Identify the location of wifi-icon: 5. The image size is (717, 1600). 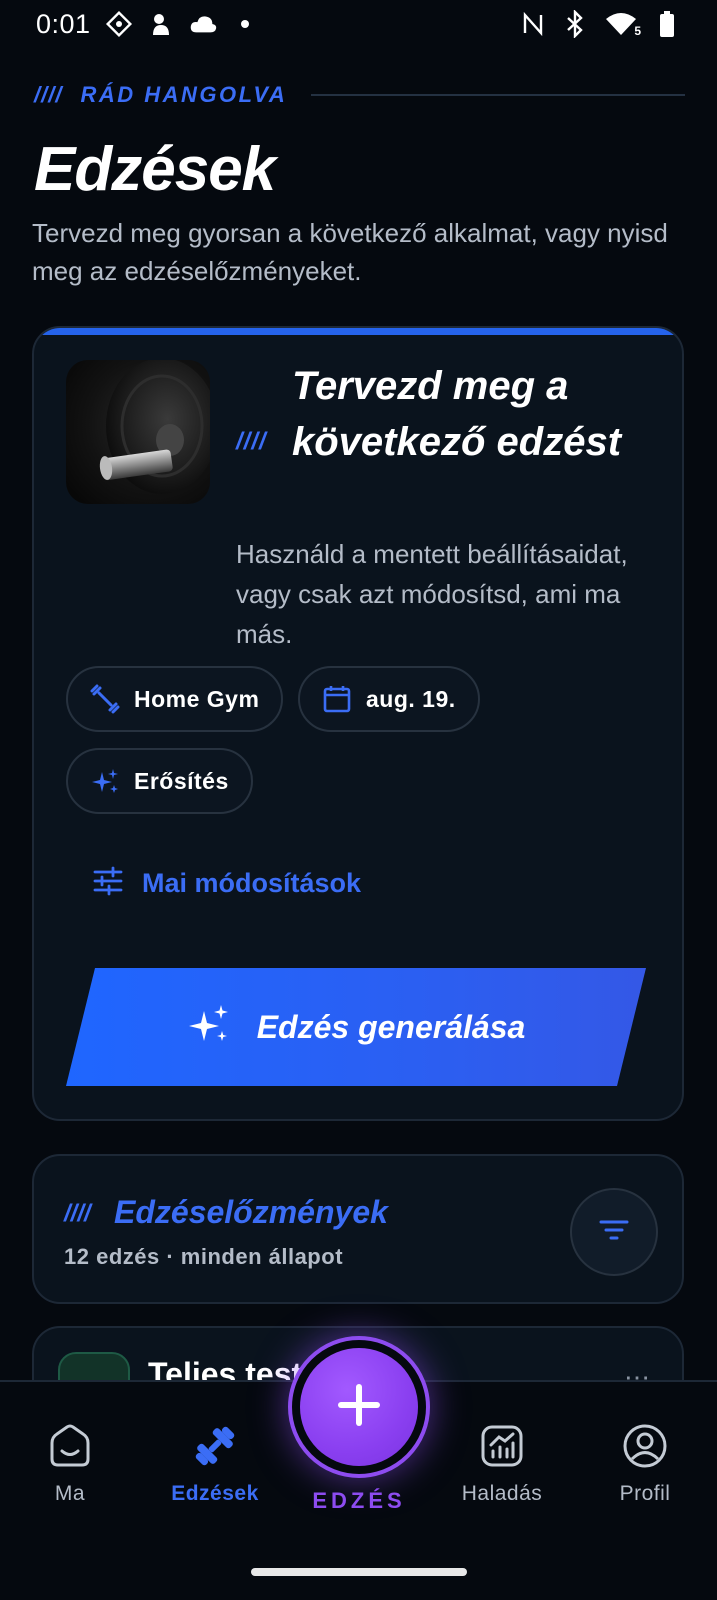
(622, 24).